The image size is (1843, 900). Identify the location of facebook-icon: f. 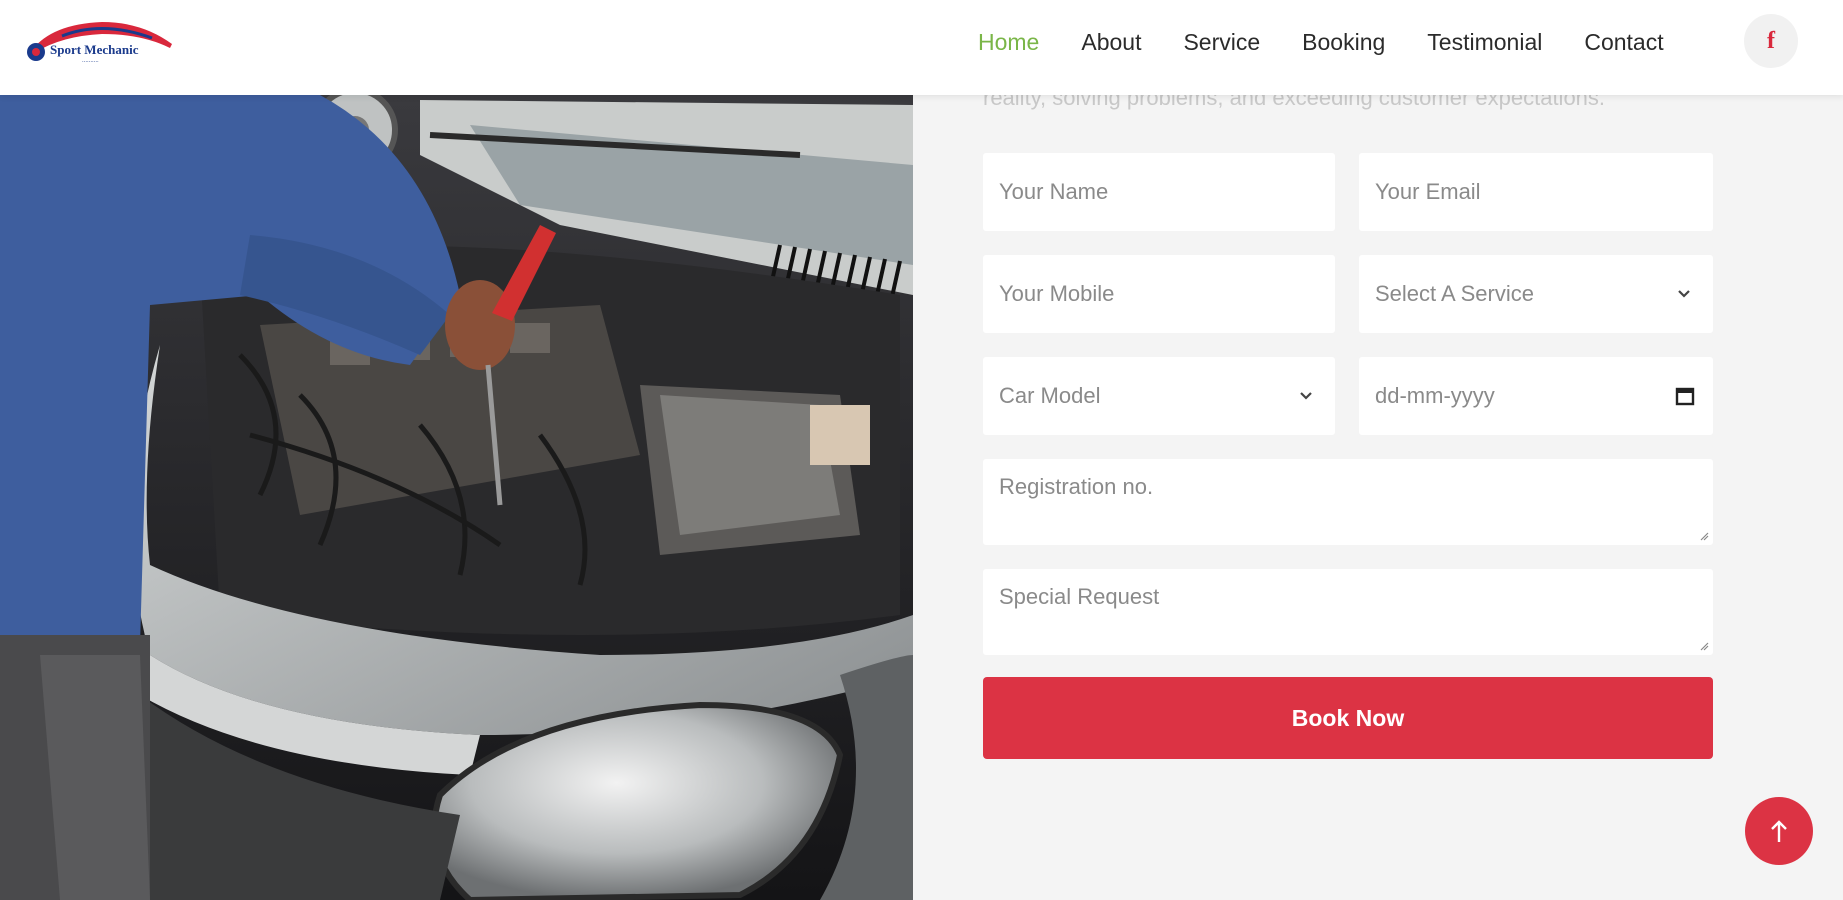
(1771, 40).